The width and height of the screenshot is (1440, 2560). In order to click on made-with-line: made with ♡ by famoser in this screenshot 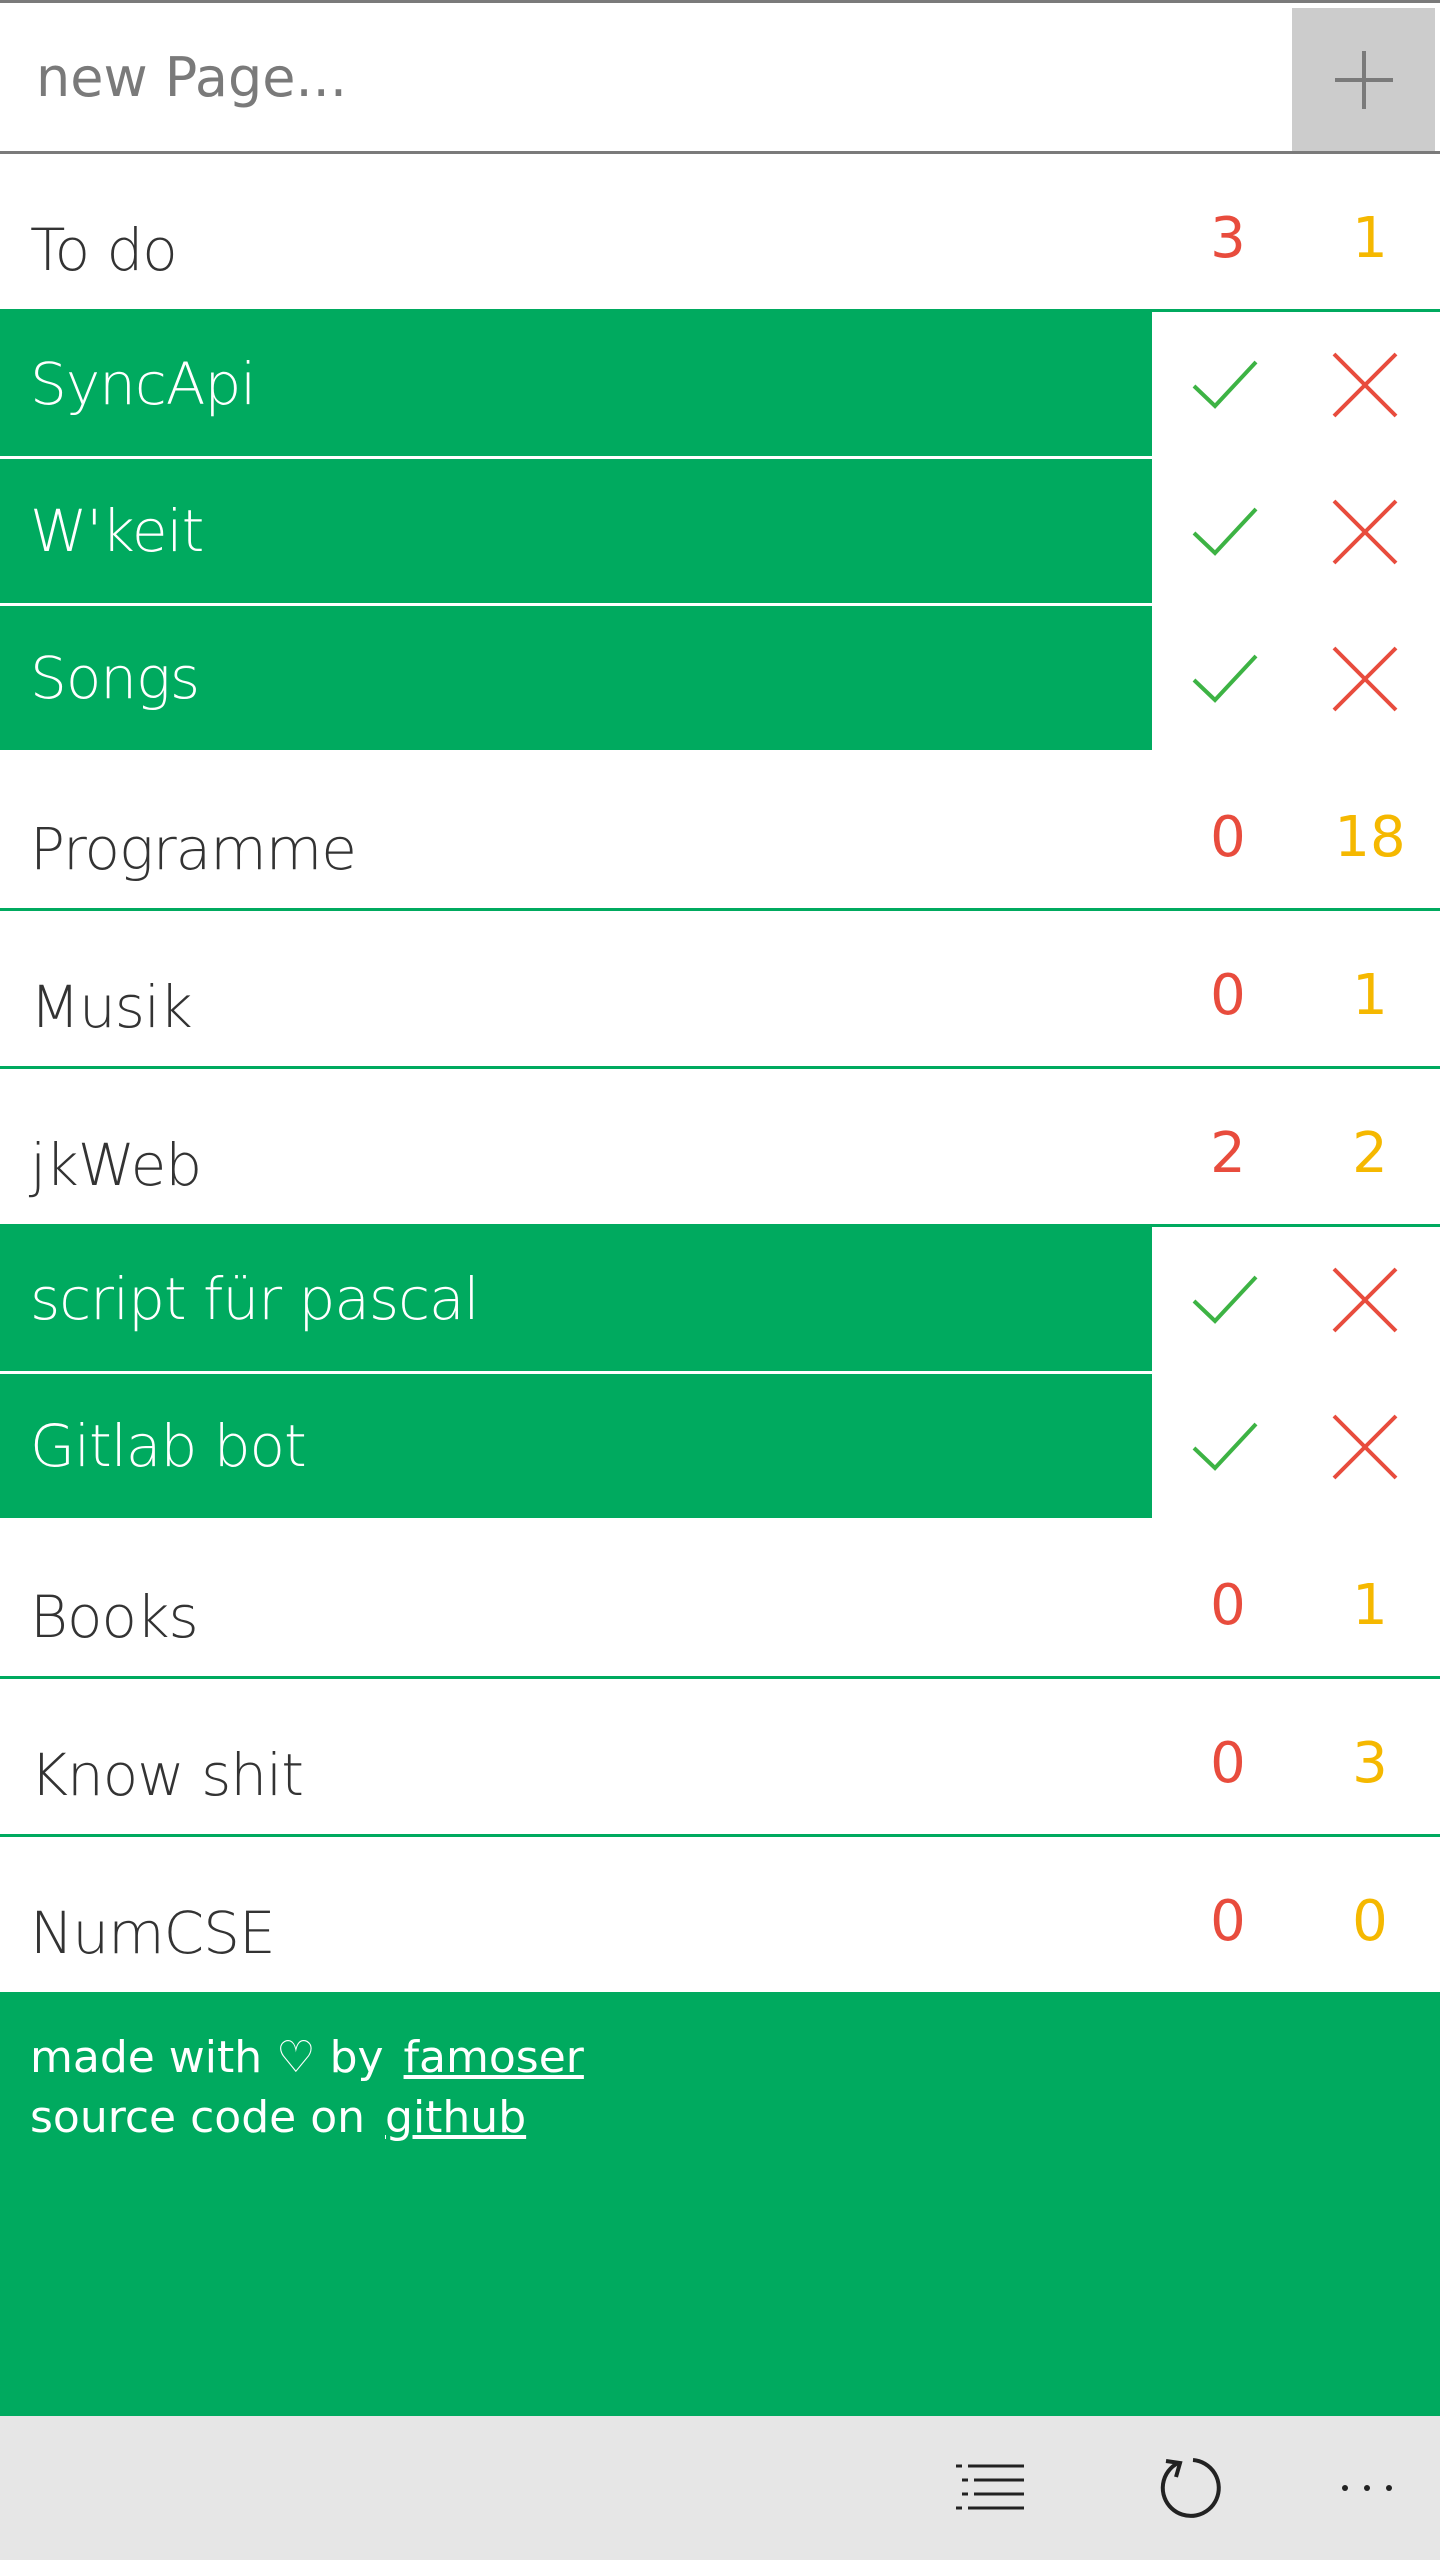, I will do `click(307, 2057)`.